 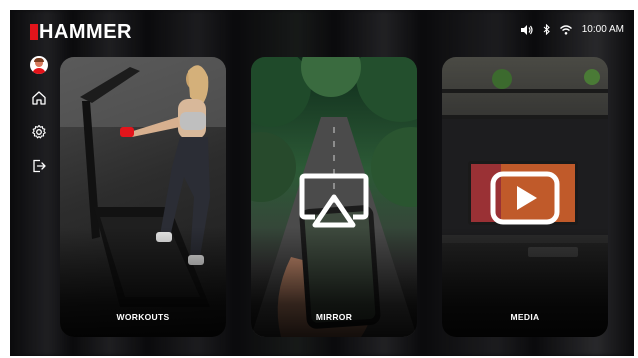 I want to click on media-label: MEDIA, so click(x=525, y=317).